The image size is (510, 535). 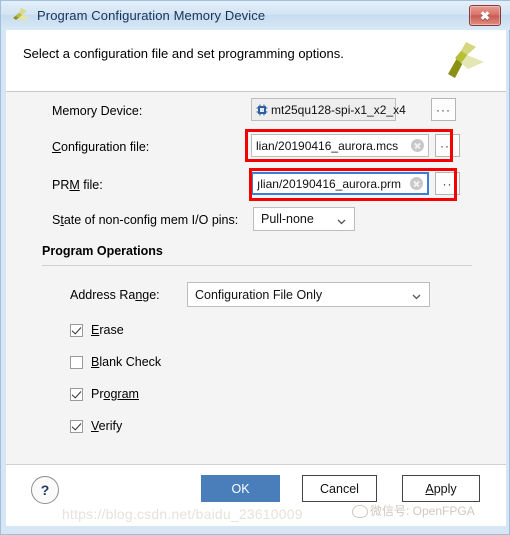 What do you see at coordinates (76, 394) in the screenshot?
I see `checkbox-program-box` at bounding box center [76, 394].